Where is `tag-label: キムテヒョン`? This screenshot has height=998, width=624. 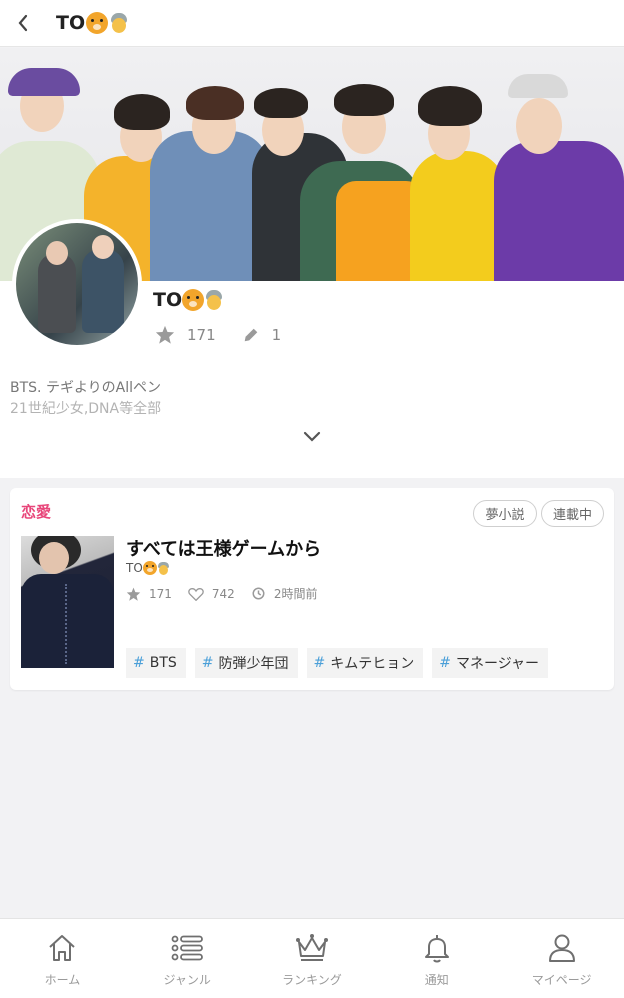
tag-label: キムテヒョン is located at coordinates (372, 664).